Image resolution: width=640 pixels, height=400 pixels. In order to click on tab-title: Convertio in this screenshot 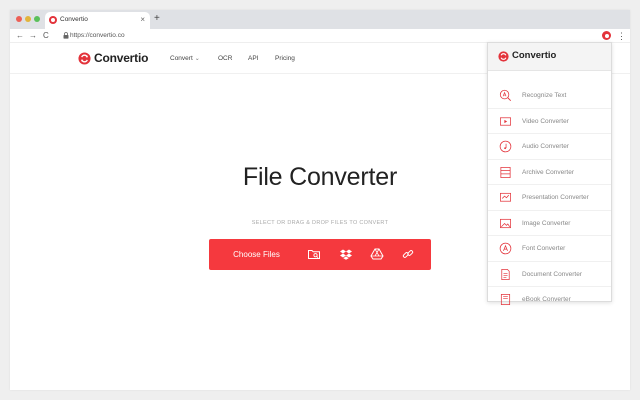, I will do `click(74, 19)`.